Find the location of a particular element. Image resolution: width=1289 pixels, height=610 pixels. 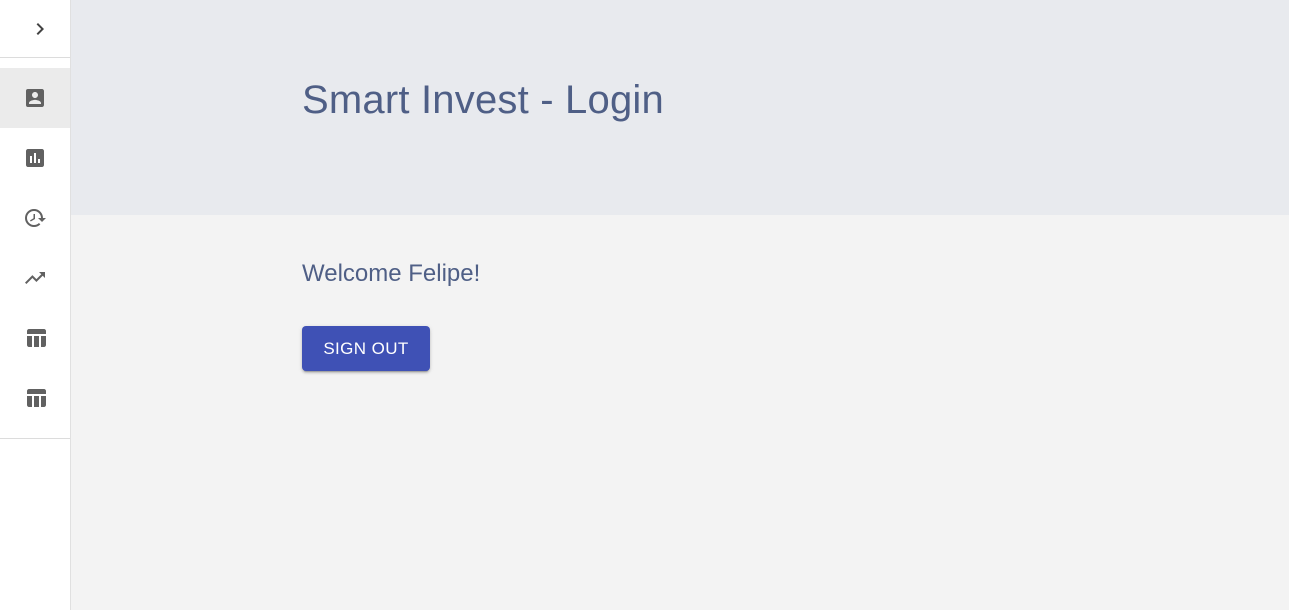

sidebar-item-history is located at coordinates (35, 218).